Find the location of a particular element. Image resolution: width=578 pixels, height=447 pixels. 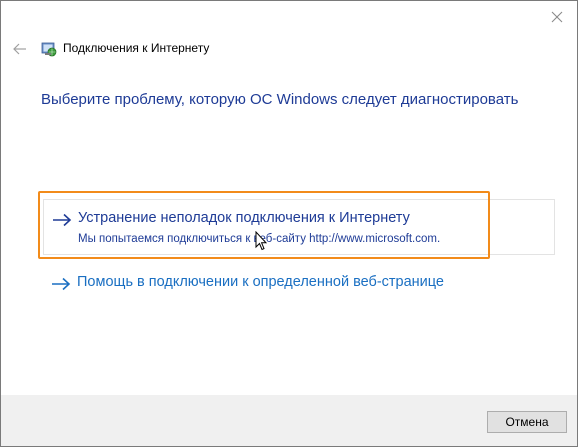

network-globe-icon is located at coordinates (49, 49).